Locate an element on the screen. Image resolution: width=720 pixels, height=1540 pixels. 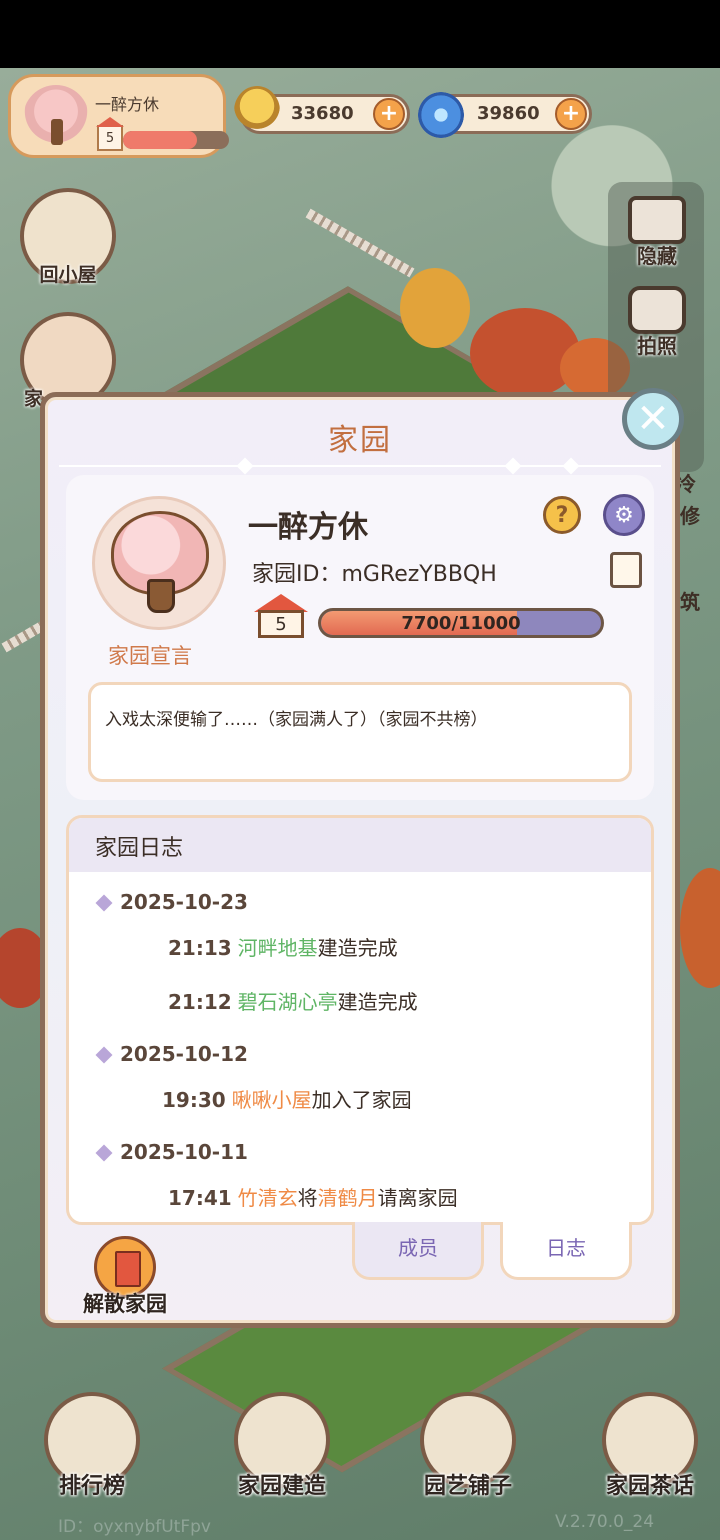
ranking-button: 排行榜 is located at coordinates (92, 1446).